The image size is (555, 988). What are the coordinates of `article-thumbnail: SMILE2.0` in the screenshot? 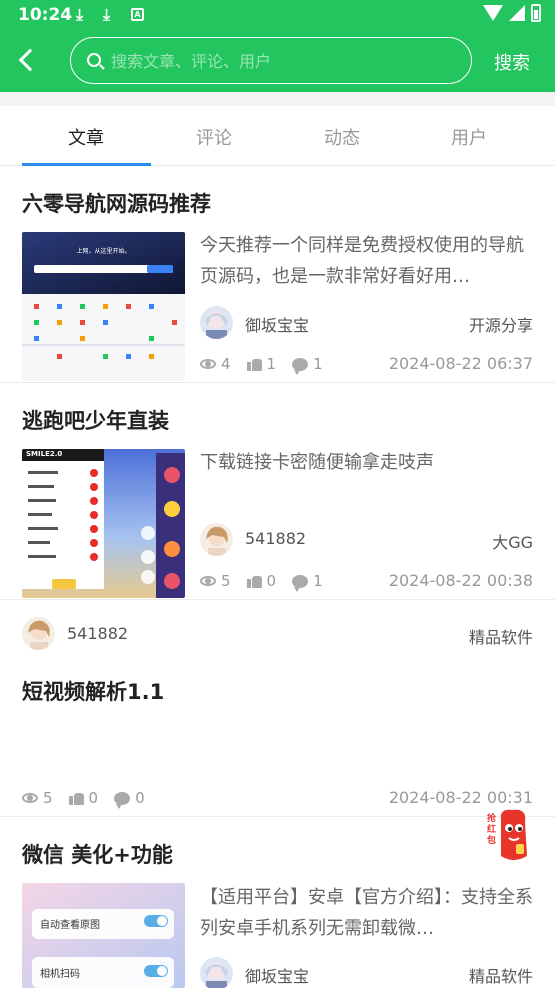 It's located at (103, 523).